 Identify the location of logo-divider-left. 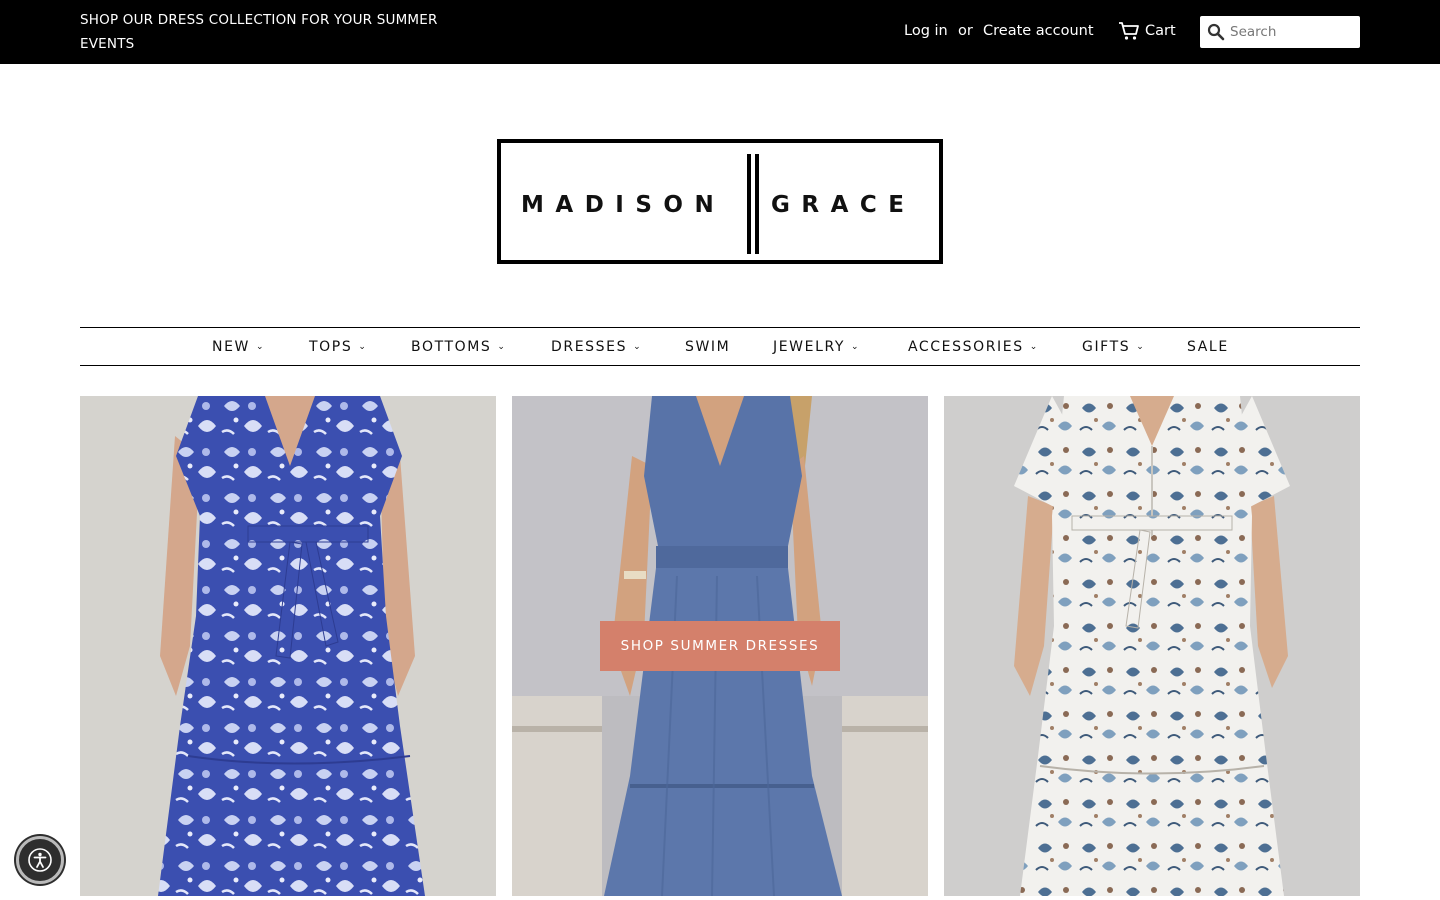
(749, 204).